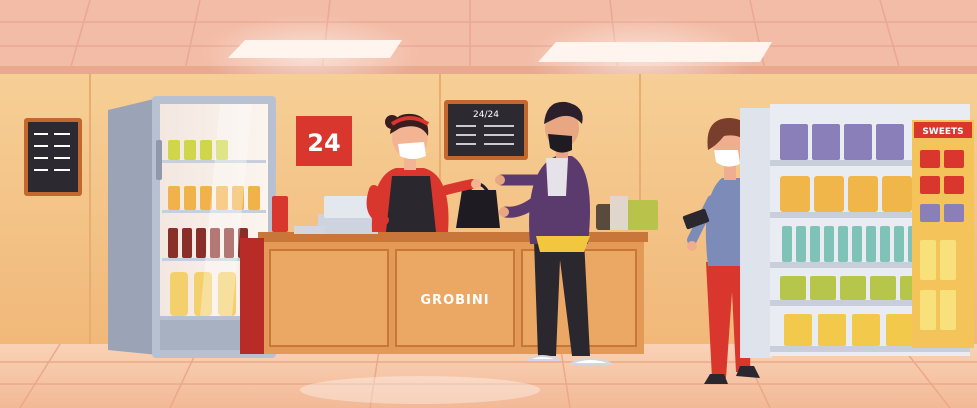 The width and height of the screenshot is (977, 408). Describe the element at coordinates (942, 132) in the screenshot. I see `sweets-sign-text: SWEETS` at that location.